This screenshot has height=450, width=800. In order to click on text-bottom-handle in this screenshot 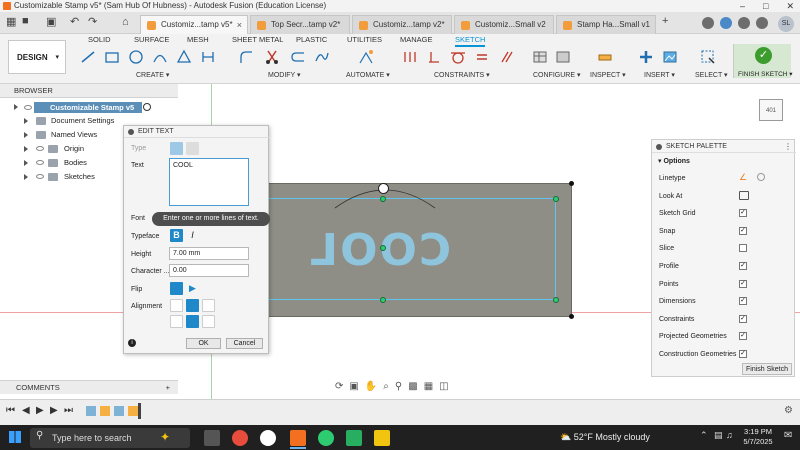, I will do `click(383, 300)`.